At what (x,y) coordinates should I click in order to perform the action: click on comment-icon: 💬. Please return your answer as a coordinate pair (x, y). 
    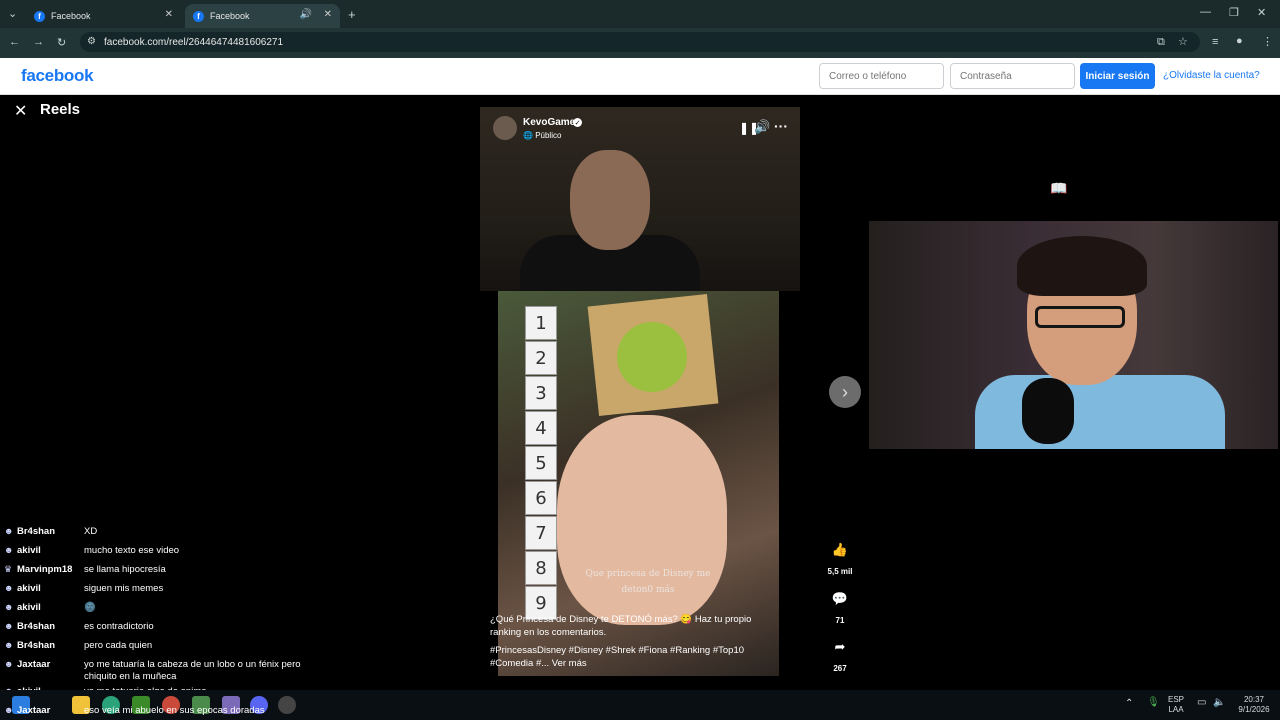
    Looking at the image, I should click on (840, 599).